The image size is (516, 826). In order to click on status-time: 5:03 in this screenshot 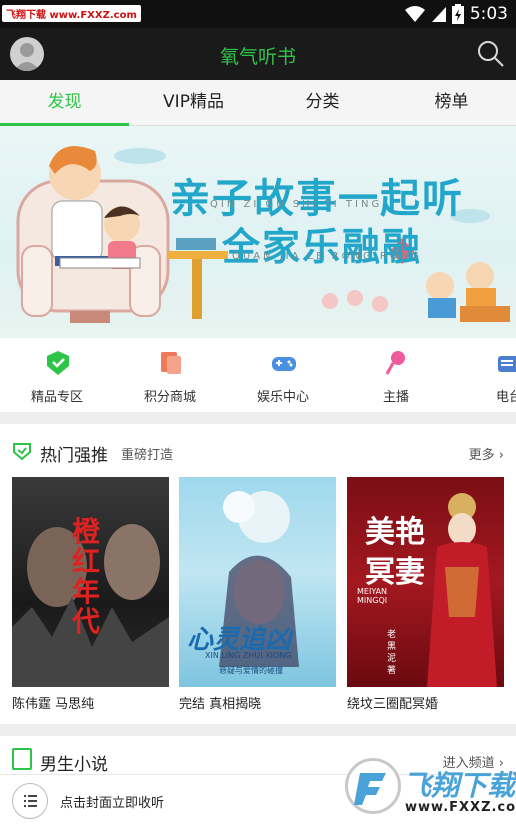, I will do `click(488, 14)`.